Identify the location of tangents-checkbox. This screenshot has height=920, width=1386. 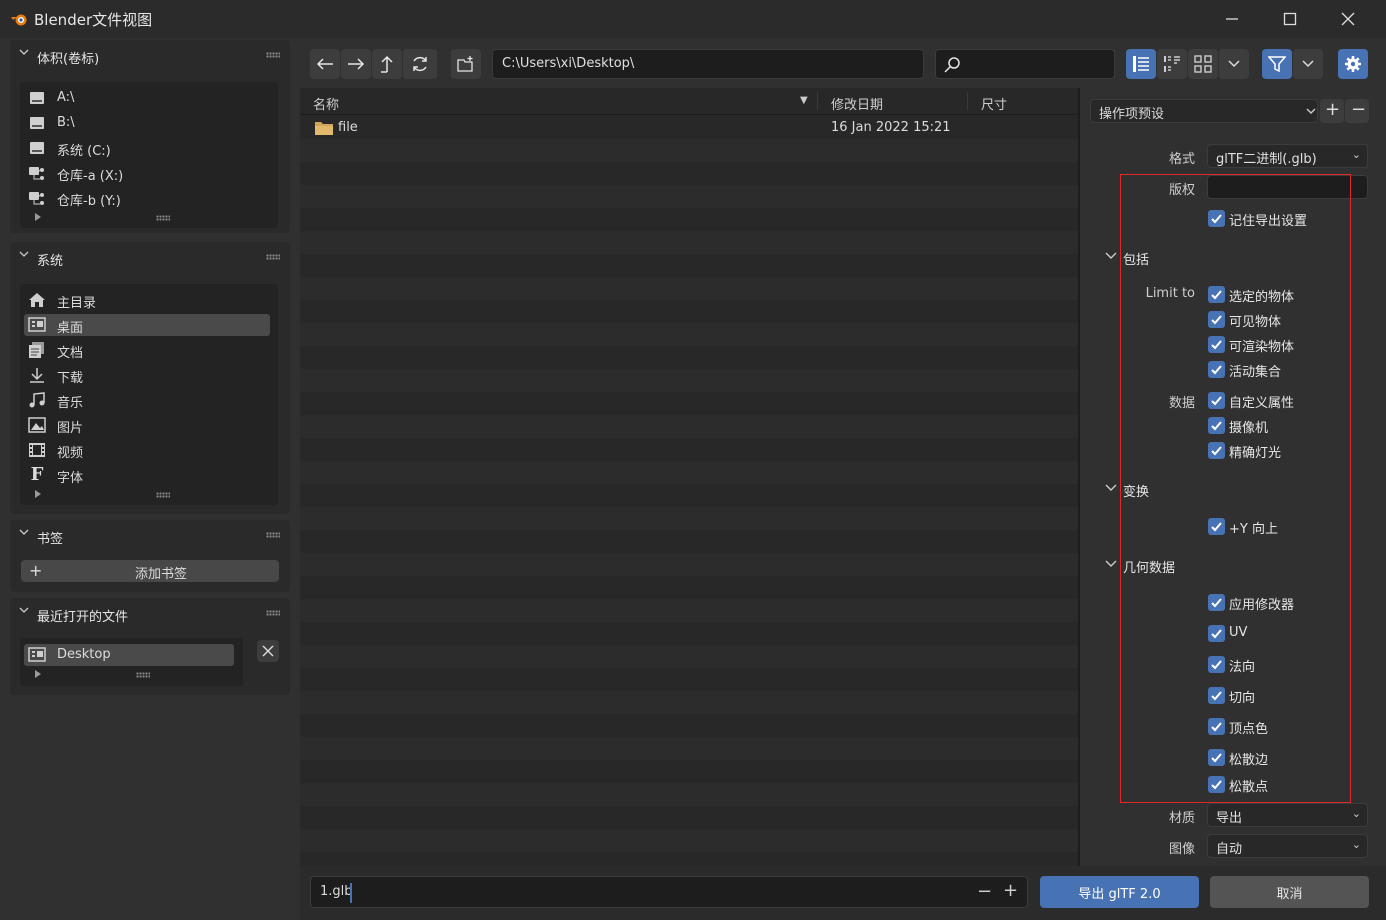
(1216, 695).